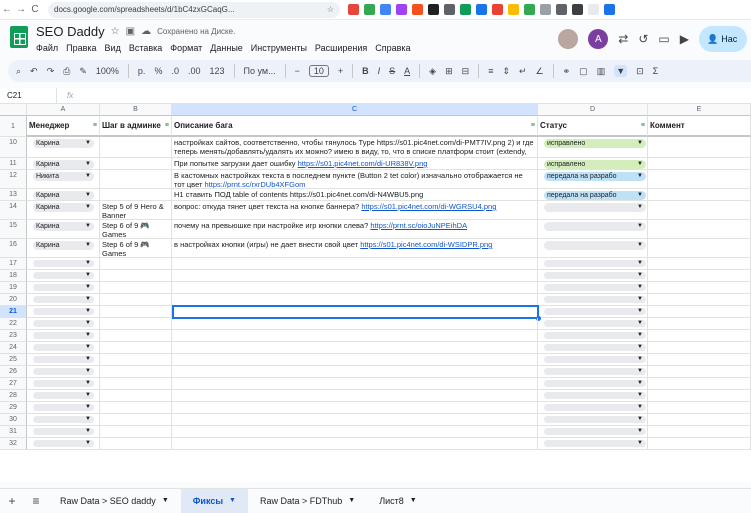  Describe the element at coordinates (568, 39) in the screenshot. I see `collaborator-avatar` at that location.